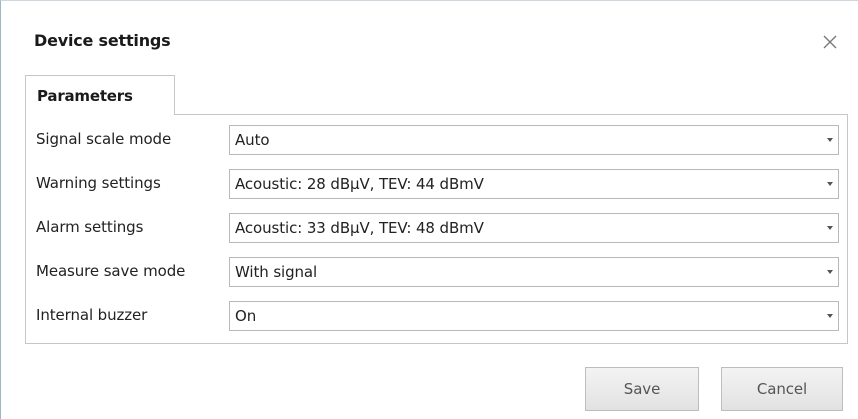 The height and width of the screenshot is (419, 858). Describe the element at coordinates (534, 316) in the screenshot. I see `internal-buzzer-select: On` at that location.